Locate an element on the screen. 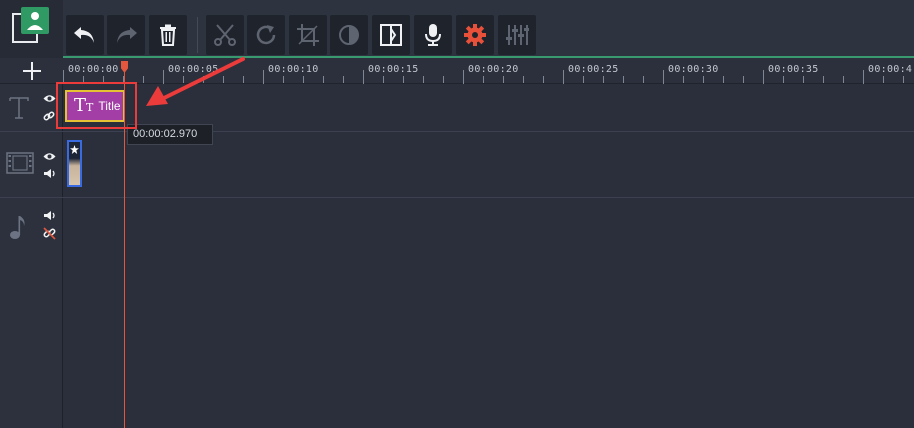 The image size is (914, 428). ruler-label: 00:00:00 is located at coordinates (93, 69).